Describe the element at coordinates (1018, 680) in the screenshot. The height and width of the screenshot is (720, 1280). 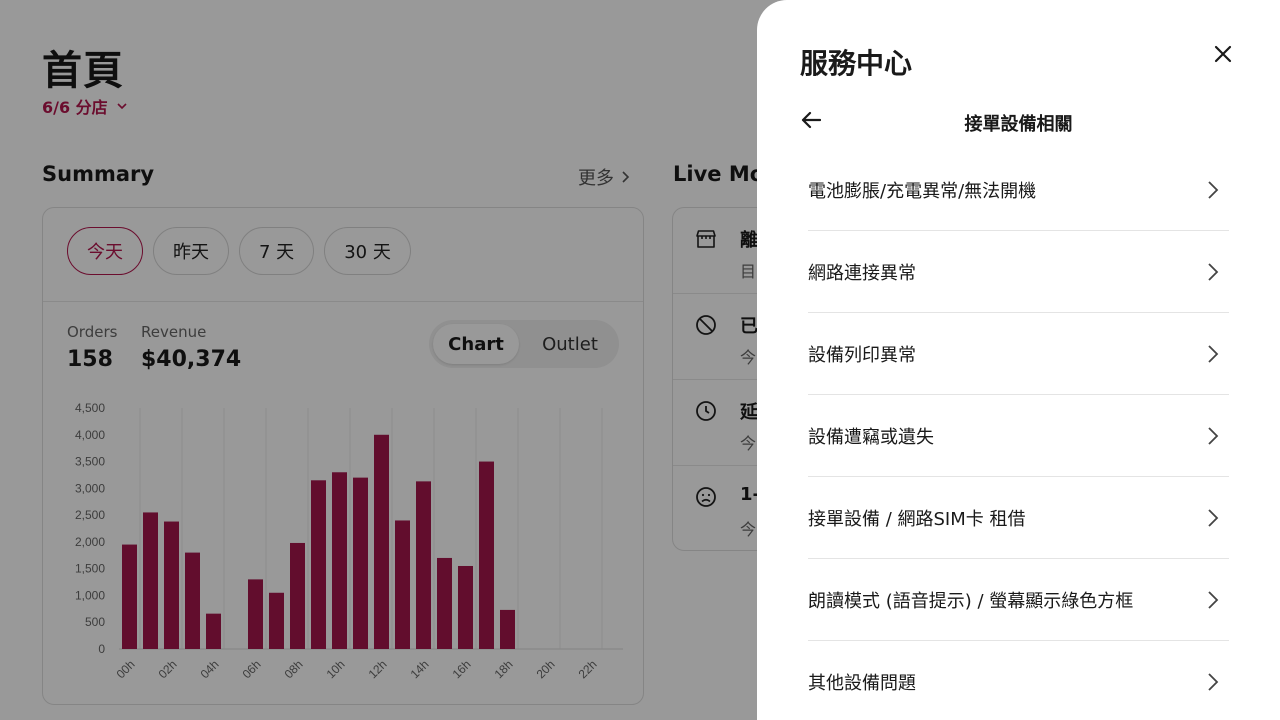
I see `menu-item: 其他設備問題` at that location.